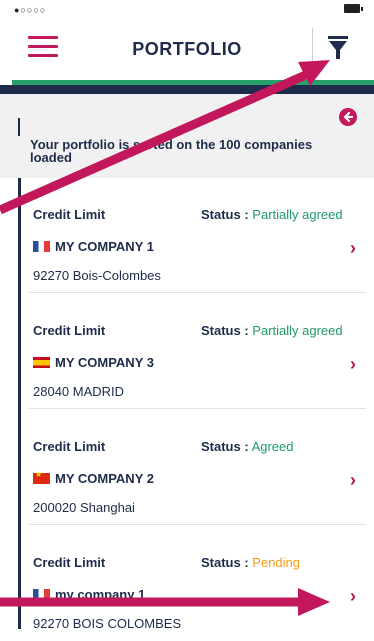 The image size is (374, 641). Describe the element at coordinates (187, 10) in the screenshot. I see `status-bar: ●○○○○` at that location.